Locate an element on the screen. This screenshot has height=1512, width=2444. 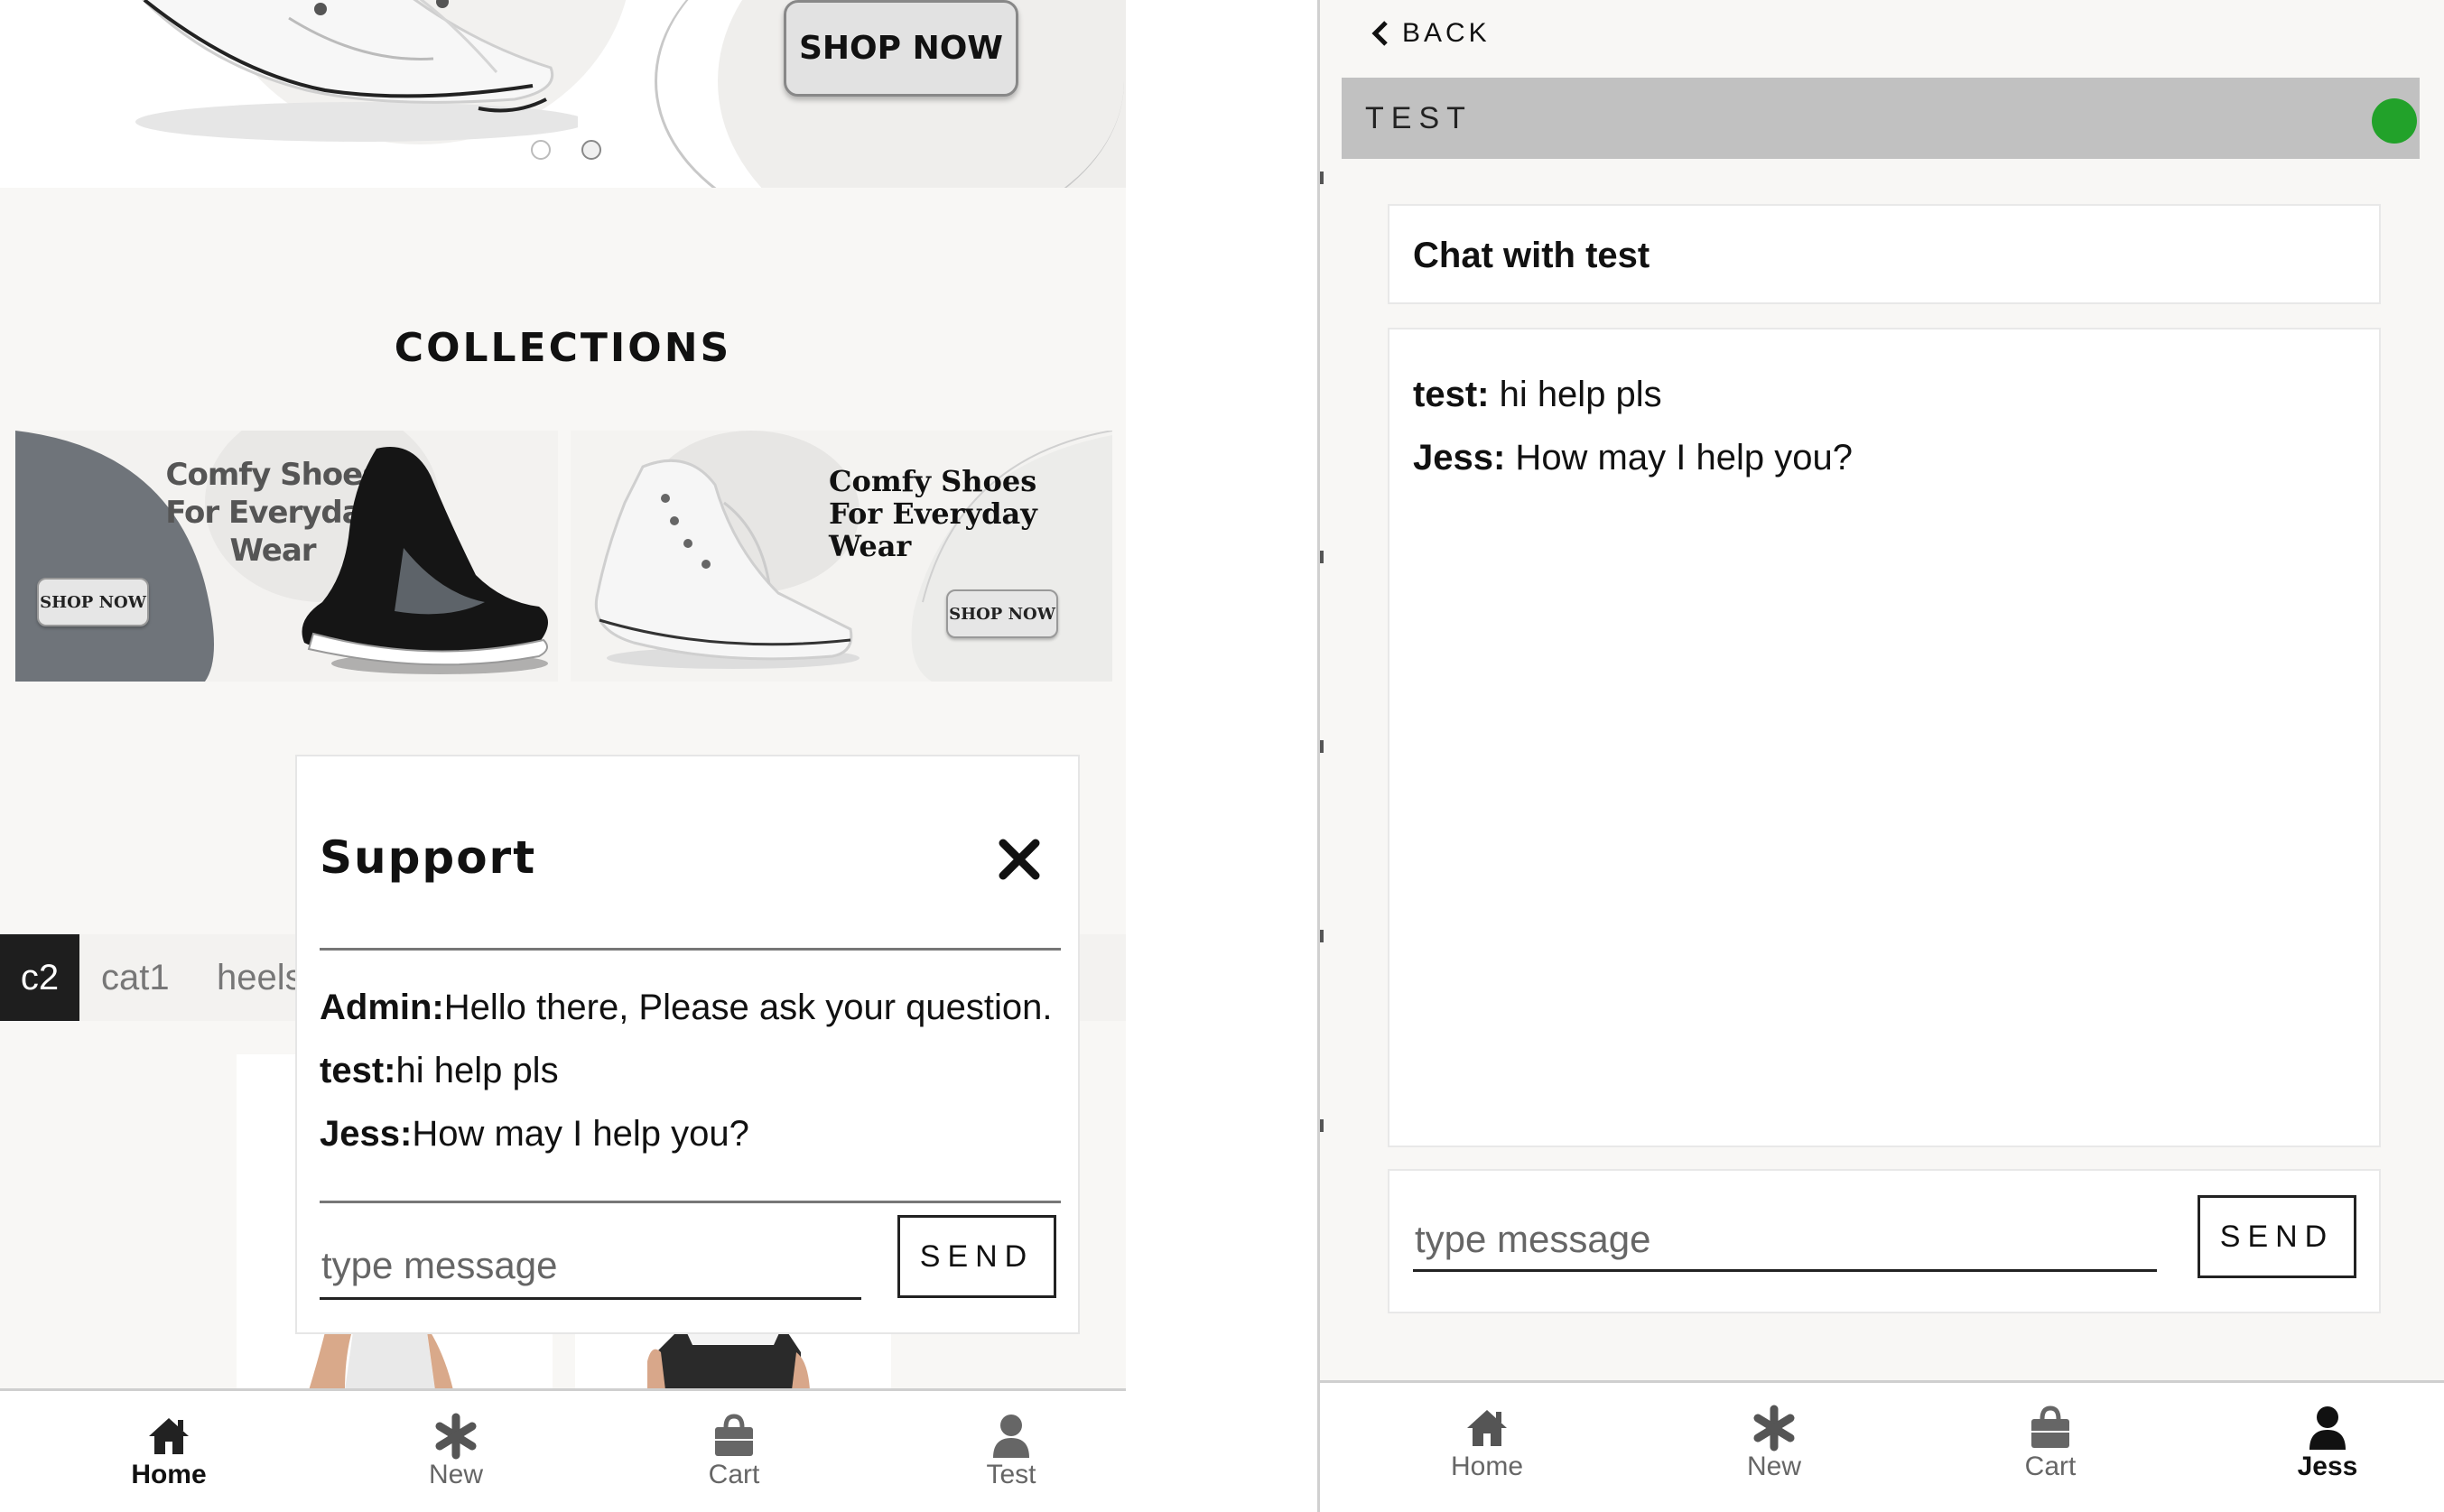
support-message: Jess:How may I help you? is located at coordinates (534, 1134).